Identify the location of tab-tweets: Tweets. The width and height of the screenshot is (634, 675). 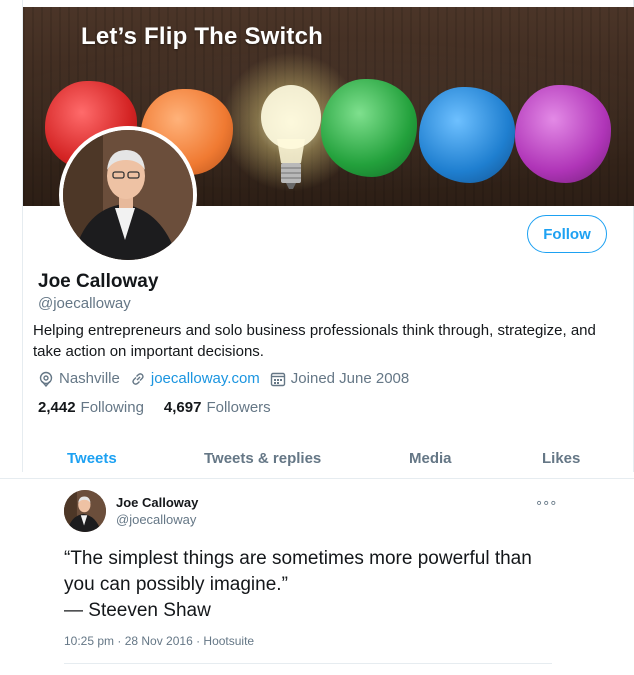
(92, 458).